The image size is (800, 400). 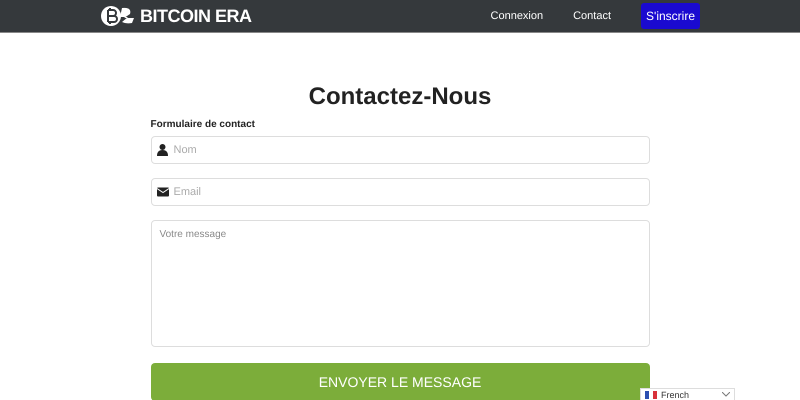 I want to click on logo-text: BITCOIN ERA, so click(x=196, y=16).